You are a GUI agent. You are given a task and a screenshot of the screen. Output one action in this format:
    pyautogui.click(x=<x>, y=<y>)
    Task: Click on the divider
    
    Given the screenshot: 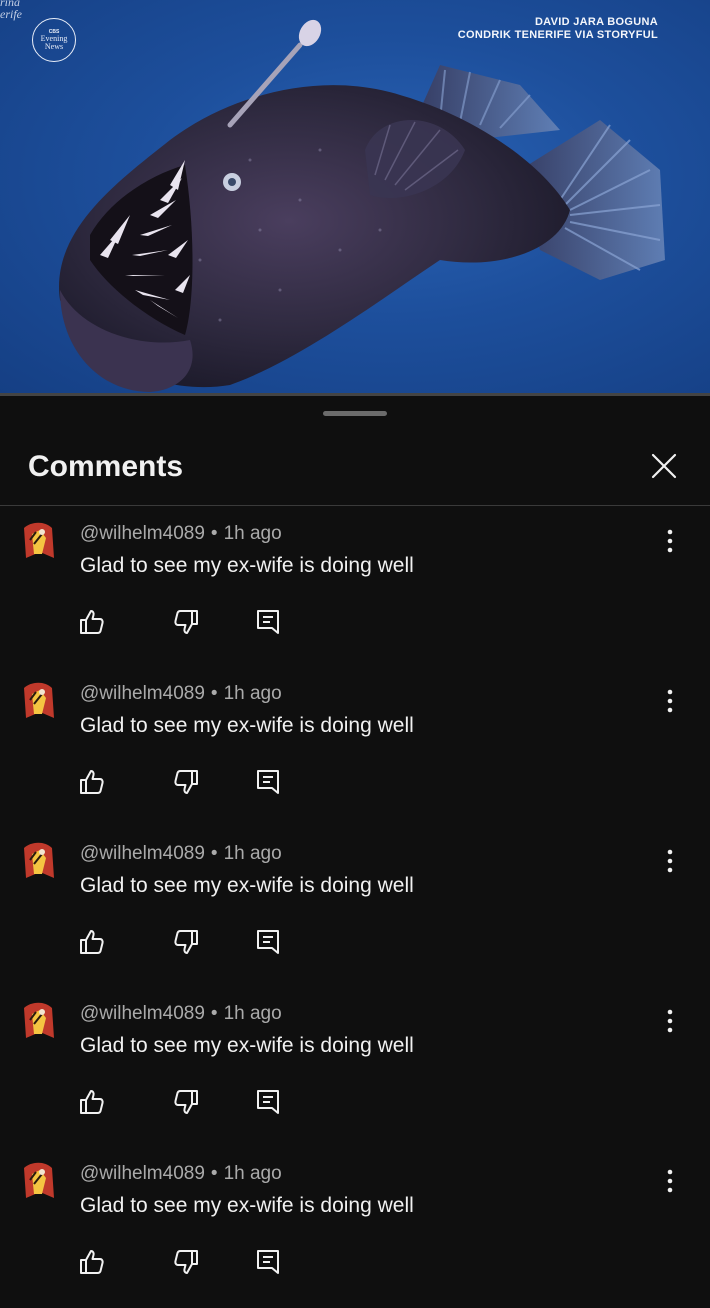 What is the action you would take?
    pyautogui.click(x=355, y=505)
    